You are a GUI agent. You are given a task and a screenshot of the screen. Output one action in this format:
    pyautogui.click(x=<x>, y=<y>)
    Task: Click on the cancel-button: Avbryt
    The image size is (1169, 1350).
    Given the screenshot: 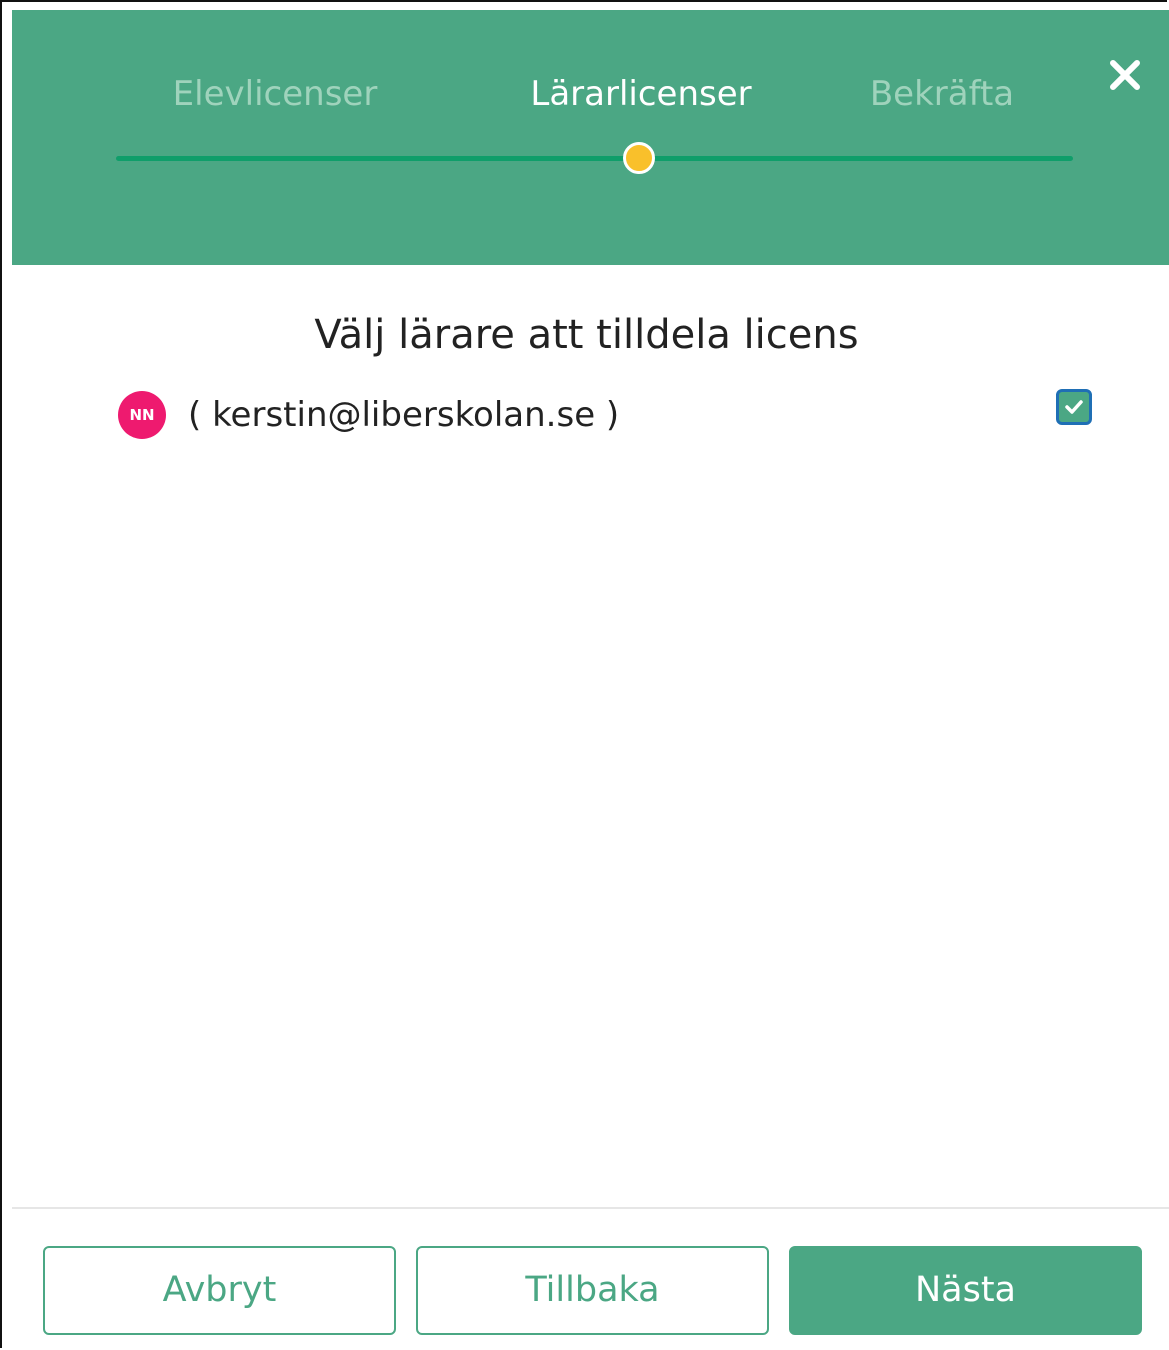 What is the action you would take?
    pyautogui.click(x=219, y=1290)
    